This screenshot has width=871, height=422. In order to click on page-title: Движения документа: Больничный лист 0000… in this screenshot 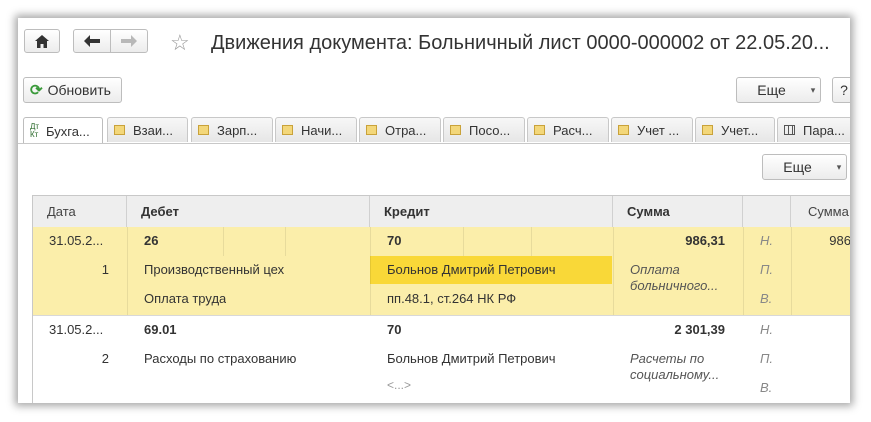, I will do `click(520, 43)`.